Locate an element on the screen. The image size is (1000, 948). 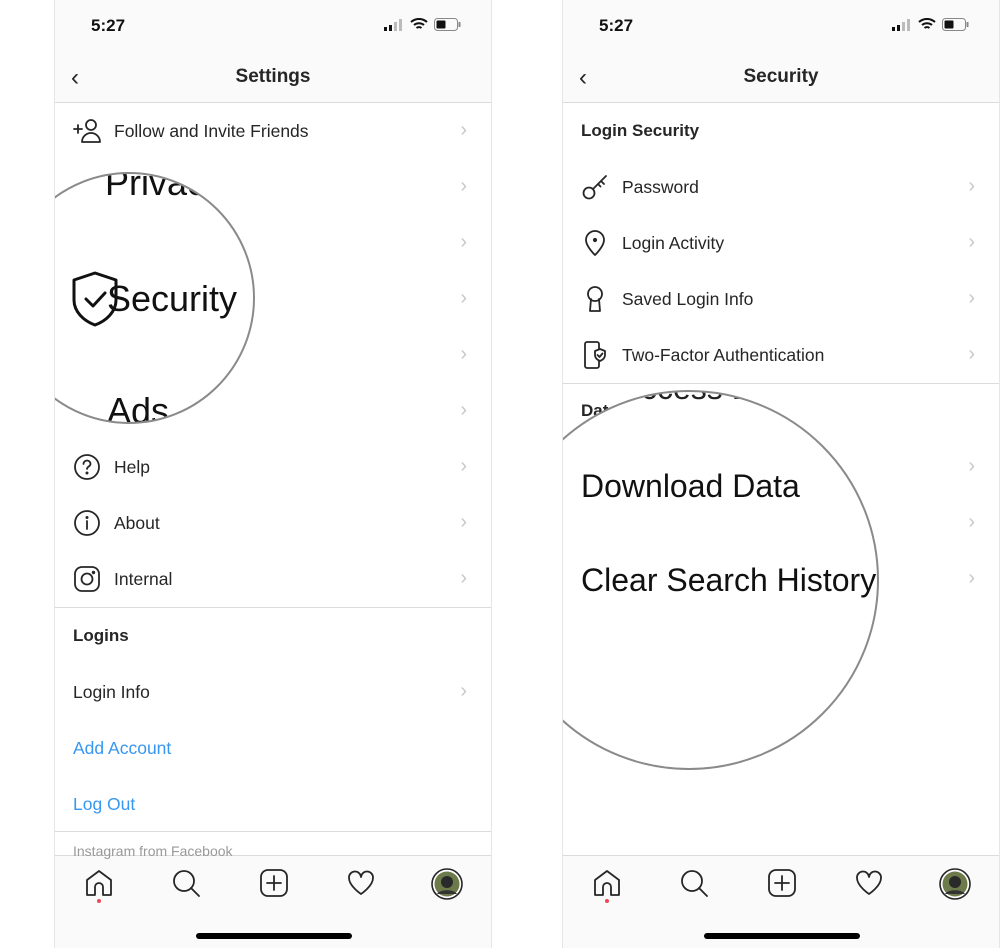
page-title: Settings is located at coordinates (273, 76).